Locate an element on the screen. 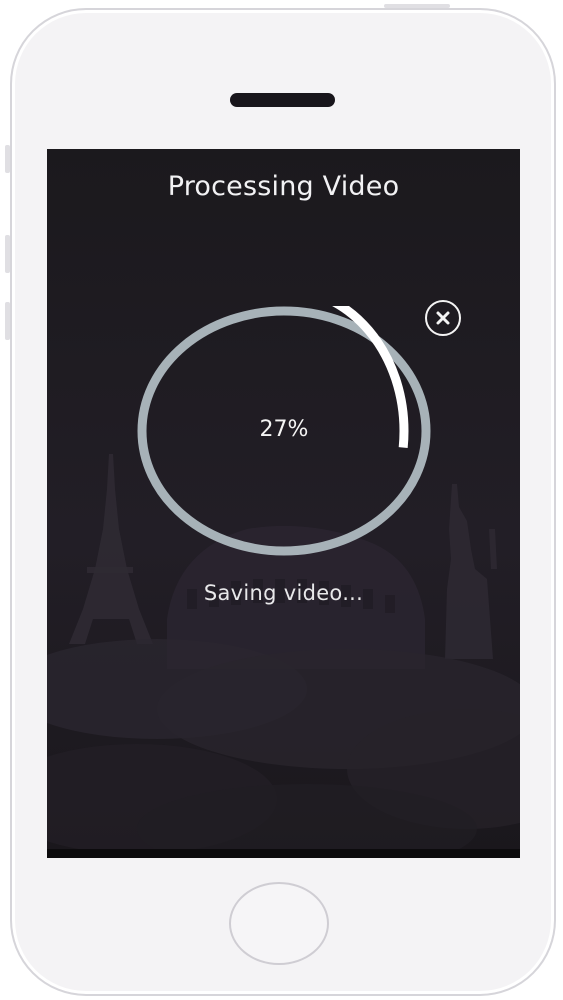 This screenshot has width=563, height=1000. screen-bottom-bar is located at coordinates (283, 853).